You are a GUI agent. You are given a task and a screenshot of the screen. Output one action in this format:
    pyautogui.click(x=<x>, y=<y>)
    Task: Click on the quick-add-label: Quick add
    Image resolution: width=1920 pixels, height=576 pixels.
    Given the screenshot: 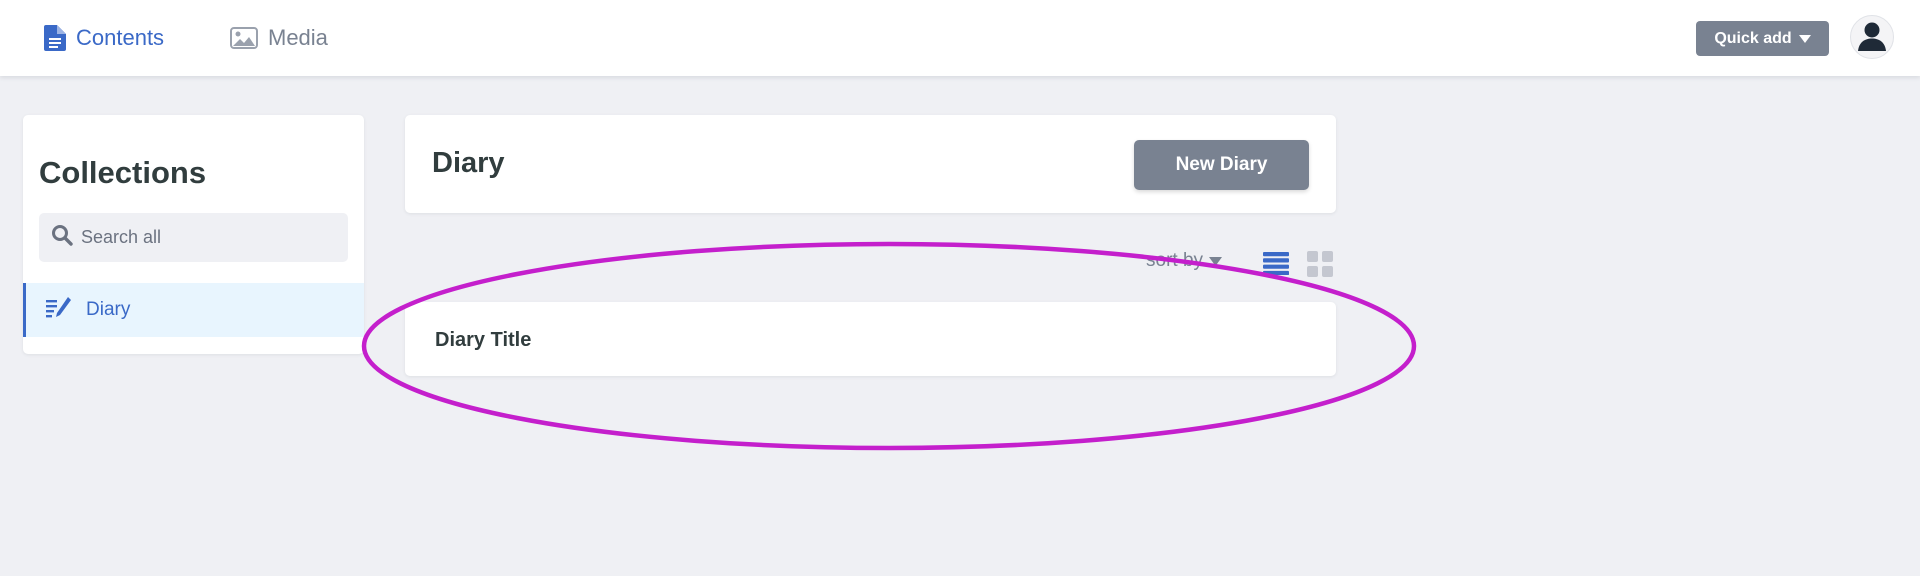 What is the action you would take?
    pyautogui.click(x=1753, y=38)
    